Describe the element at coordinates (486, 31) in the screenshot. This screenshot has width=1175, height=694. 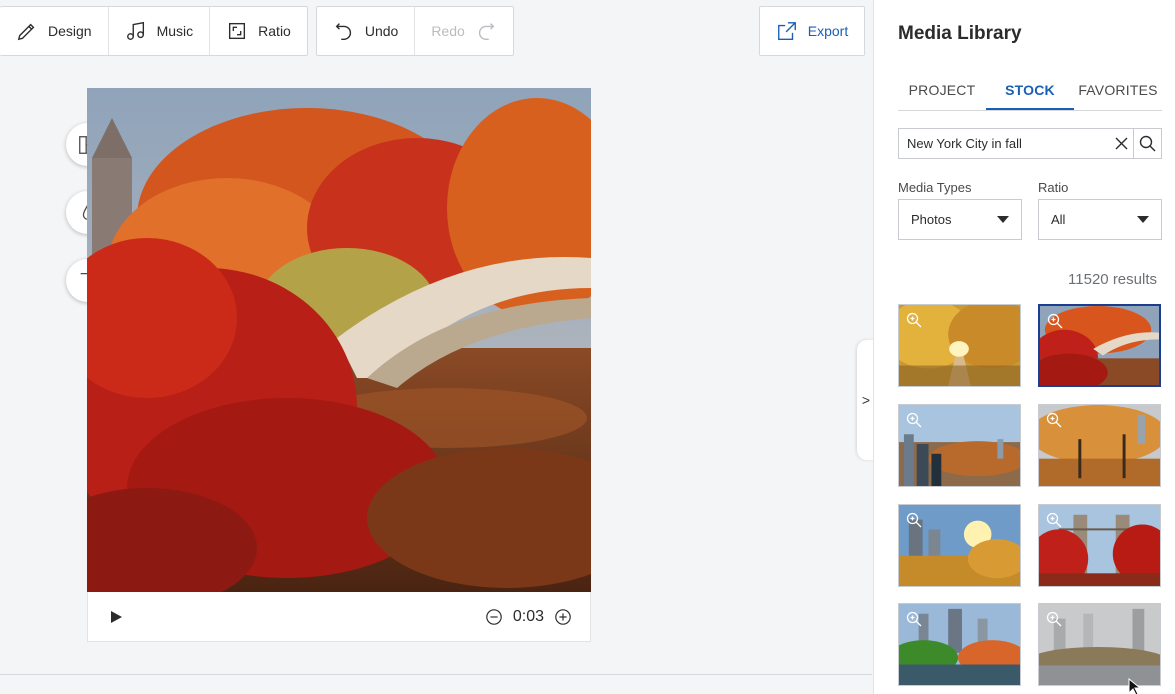
I see `redo-icon` at that location.